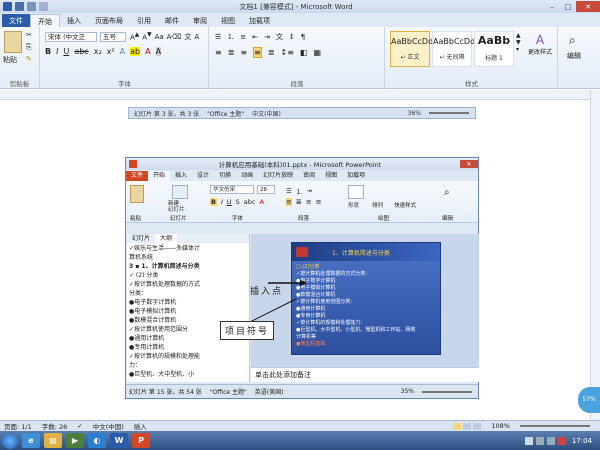  I want to click on bullet-pointer-line, so click(272, 311).